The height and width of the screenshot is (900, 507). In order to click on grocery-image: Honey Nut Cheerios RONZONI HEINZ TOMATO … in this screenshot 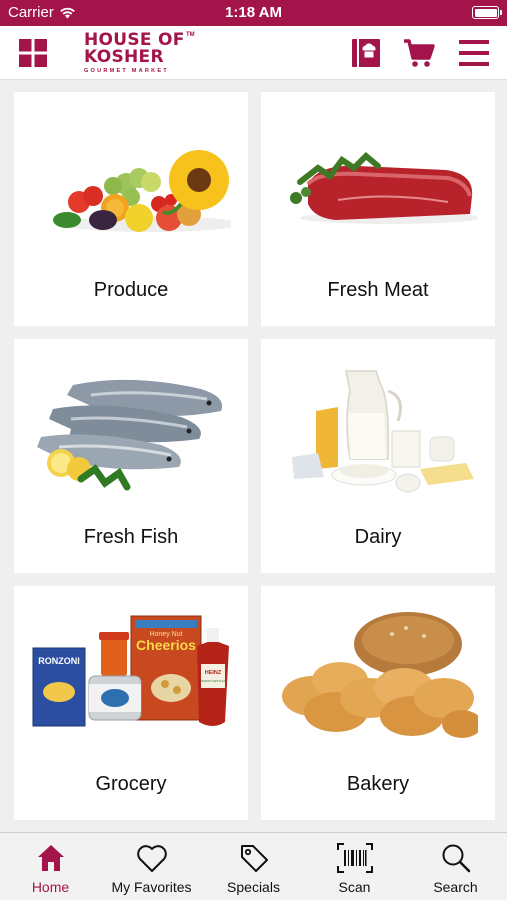, I will do `click(130, 671)`.